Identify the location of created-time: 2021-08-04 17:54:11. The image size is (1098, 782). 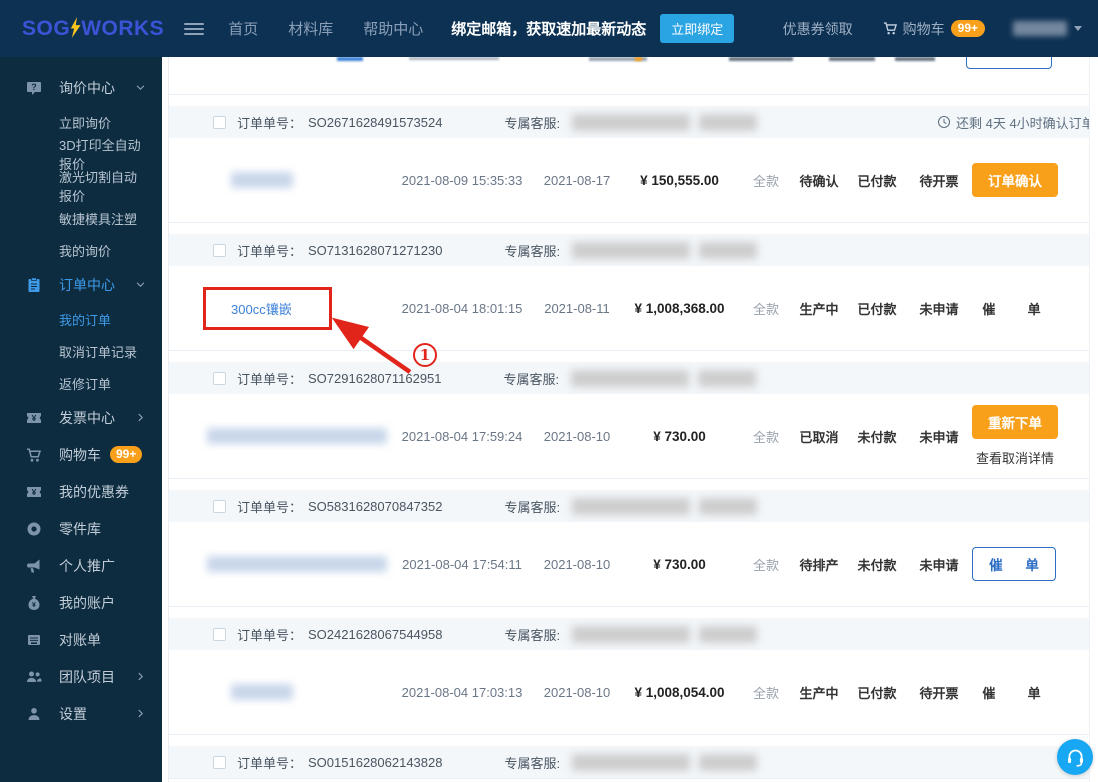
(462, 564).